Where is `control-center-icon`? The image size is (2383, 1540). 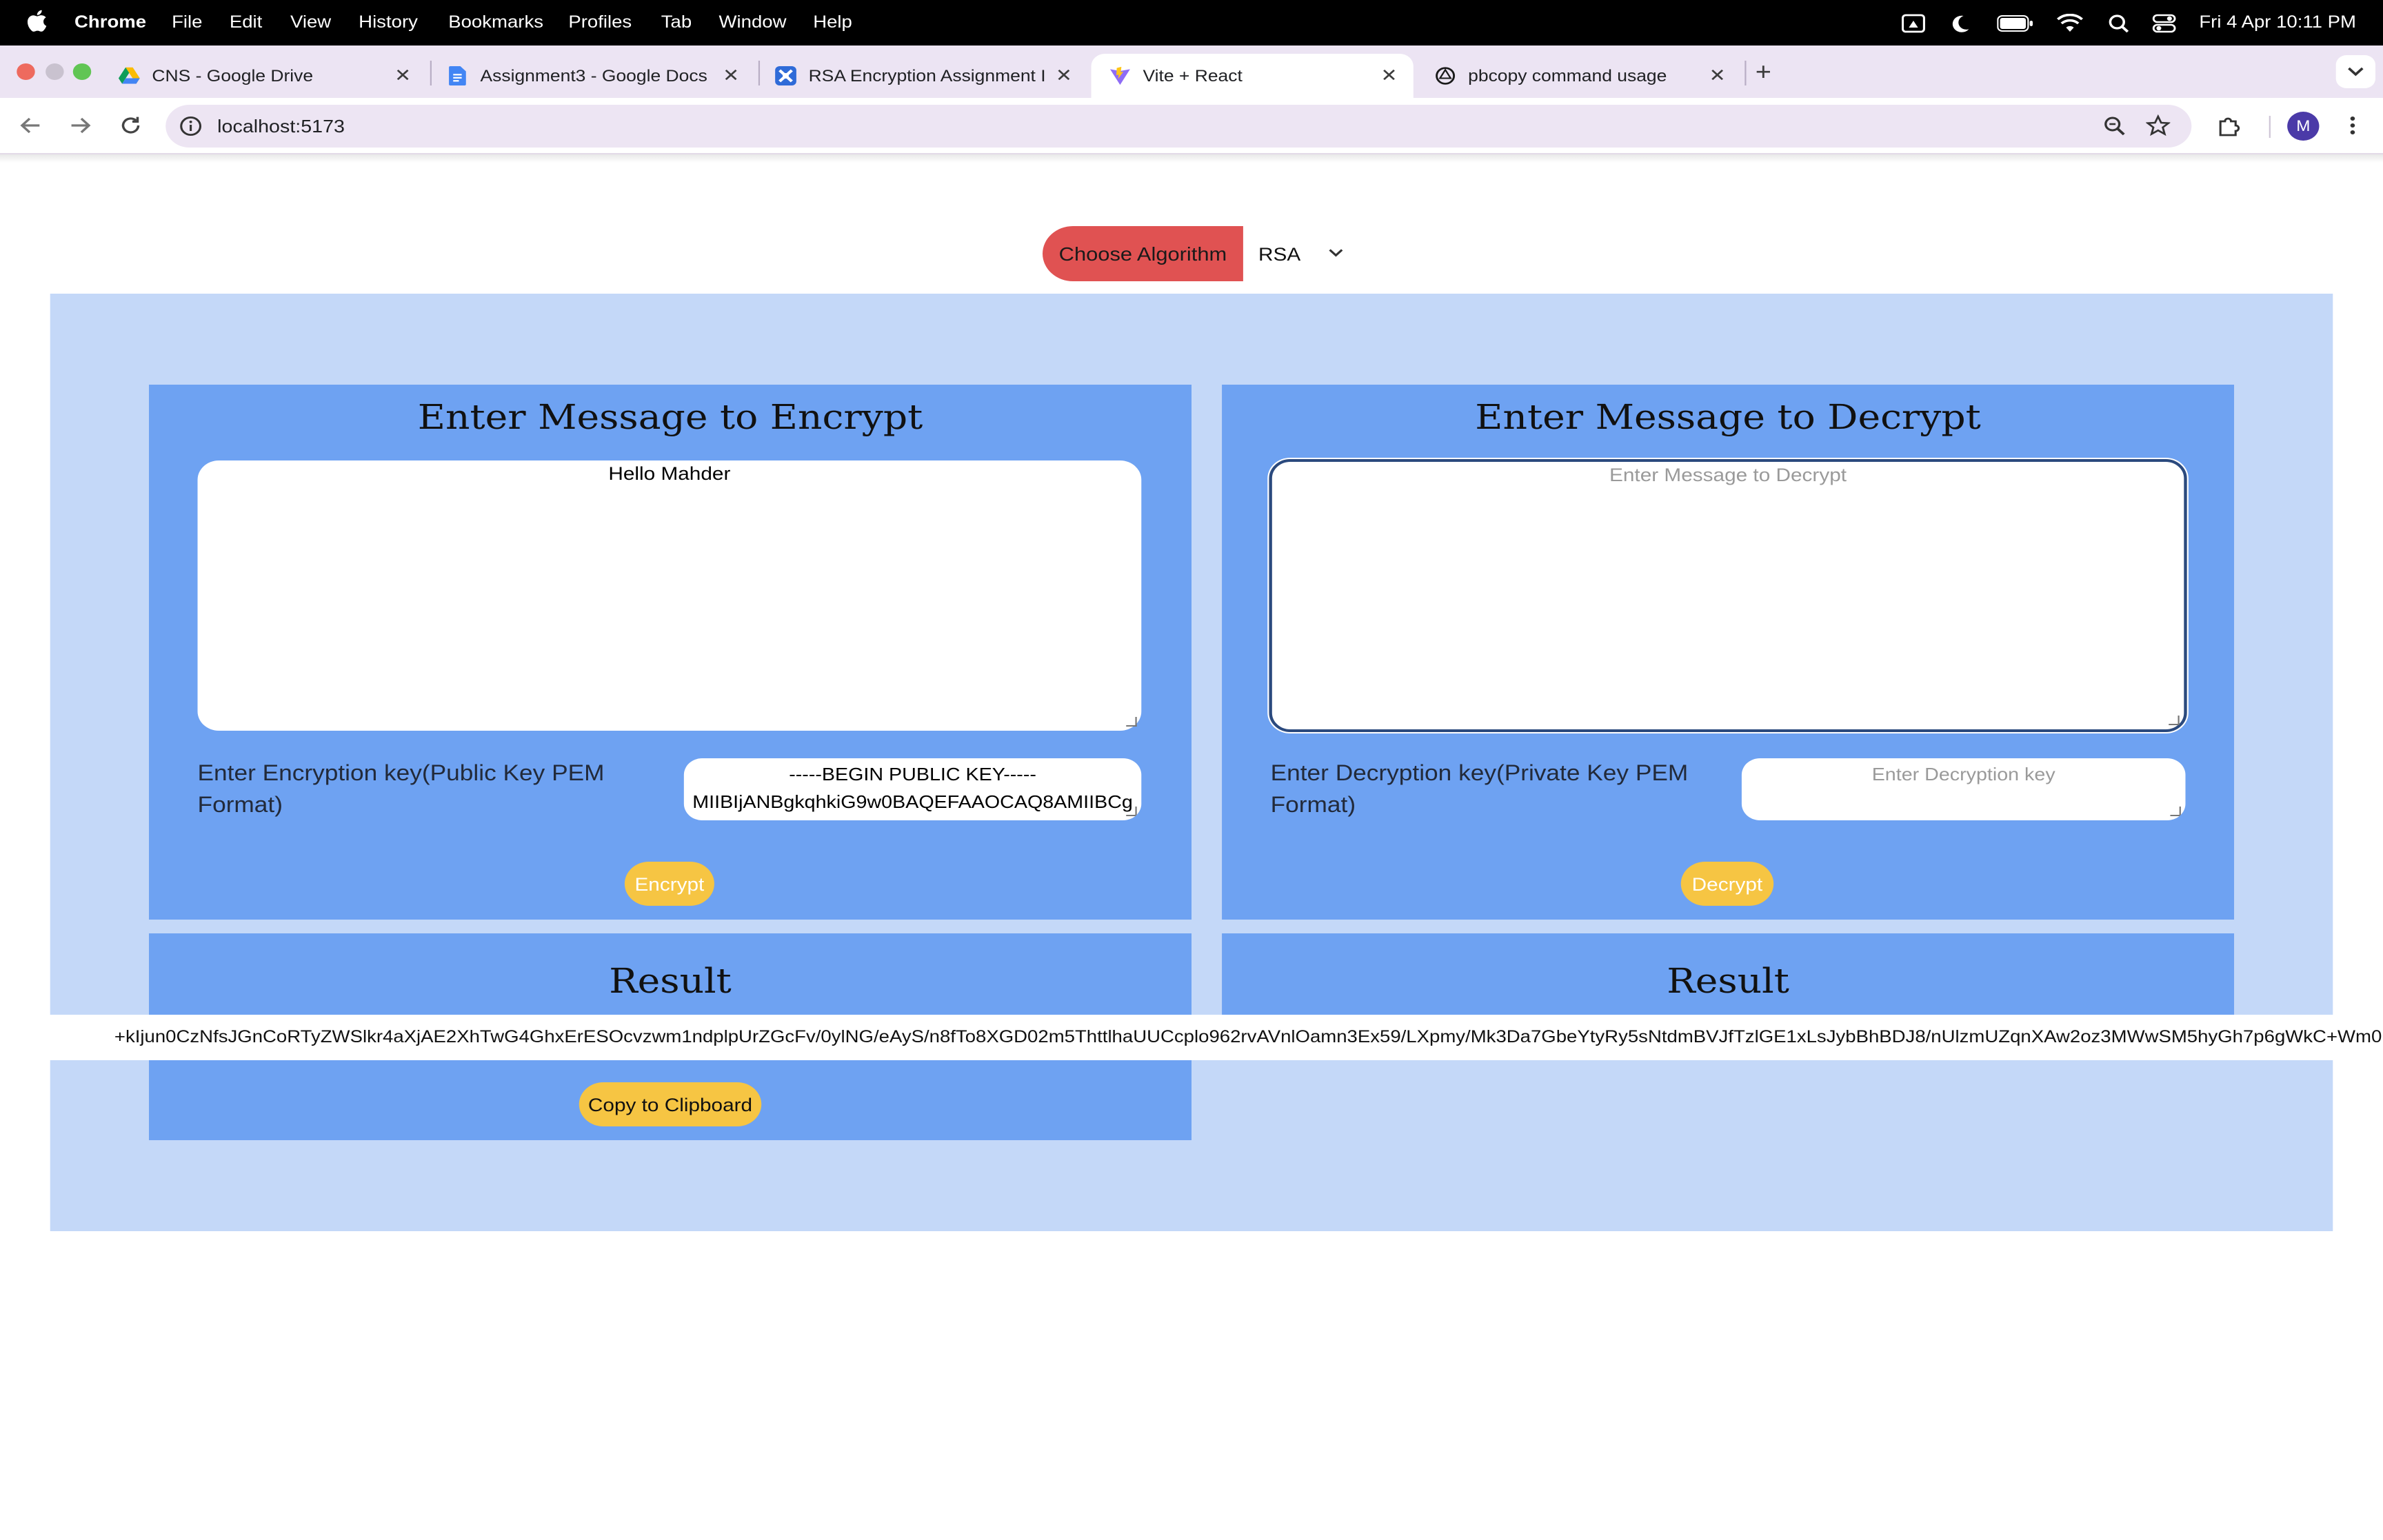
control-center-icon is located at coordinates (2164, 23).